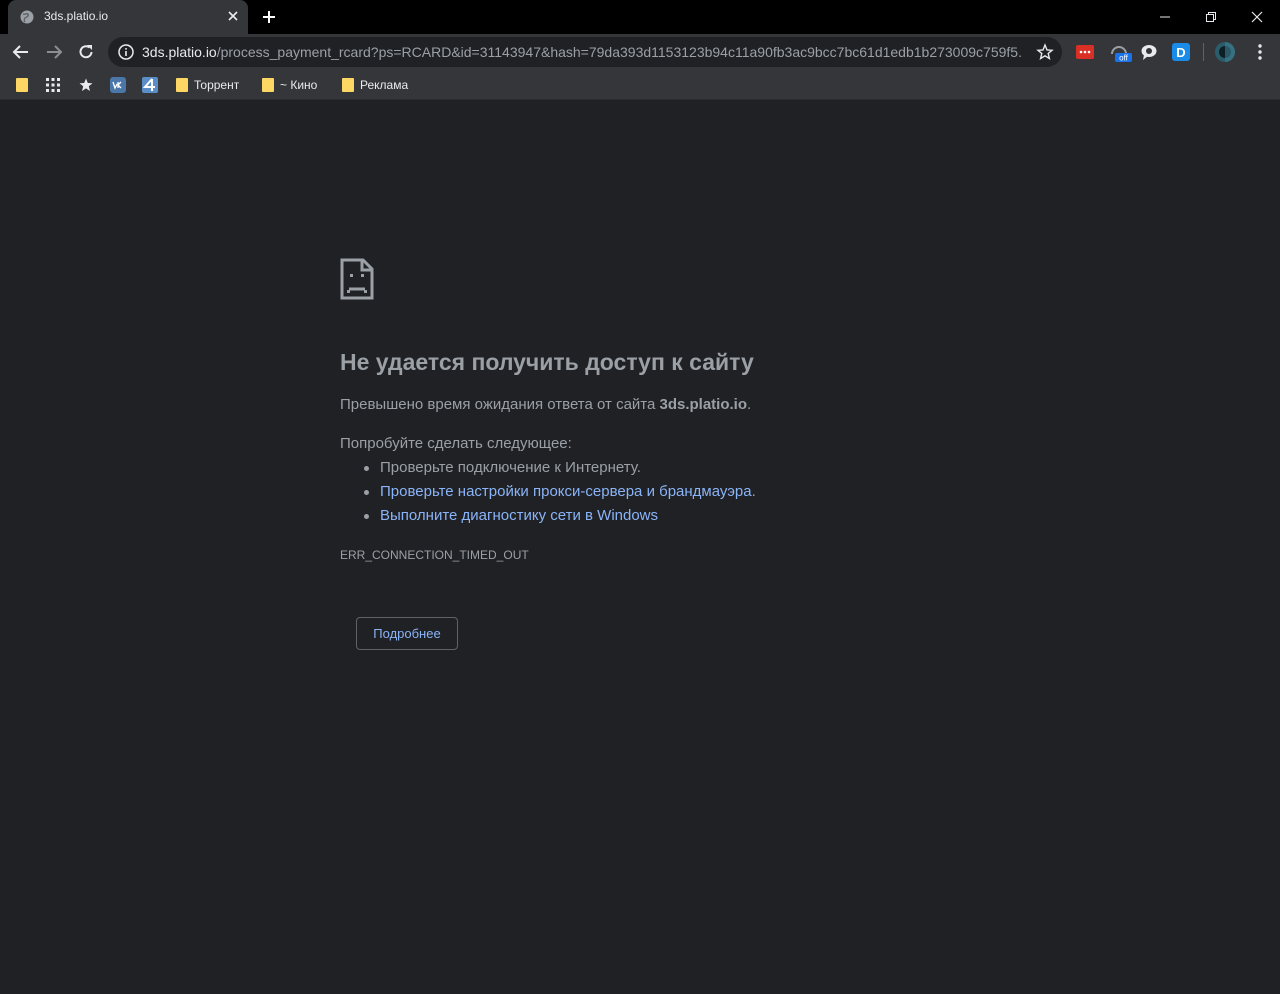 This screenshot has height=994, width=1280. I want to click on reload-button, so click(86, 52).